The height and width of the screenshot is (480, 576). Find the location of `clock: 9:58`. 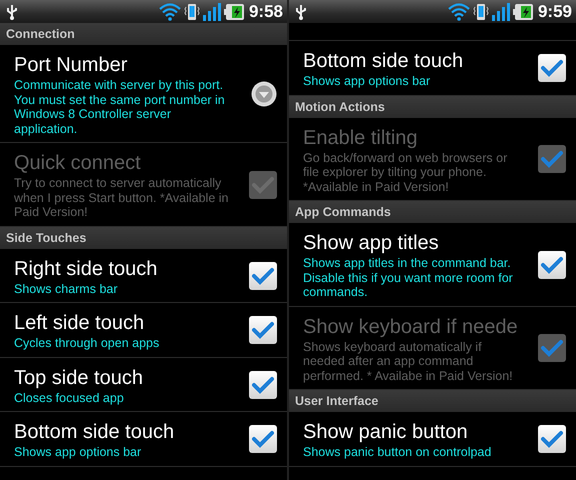

clock: 9:58 is located at coordinates (265, 12).